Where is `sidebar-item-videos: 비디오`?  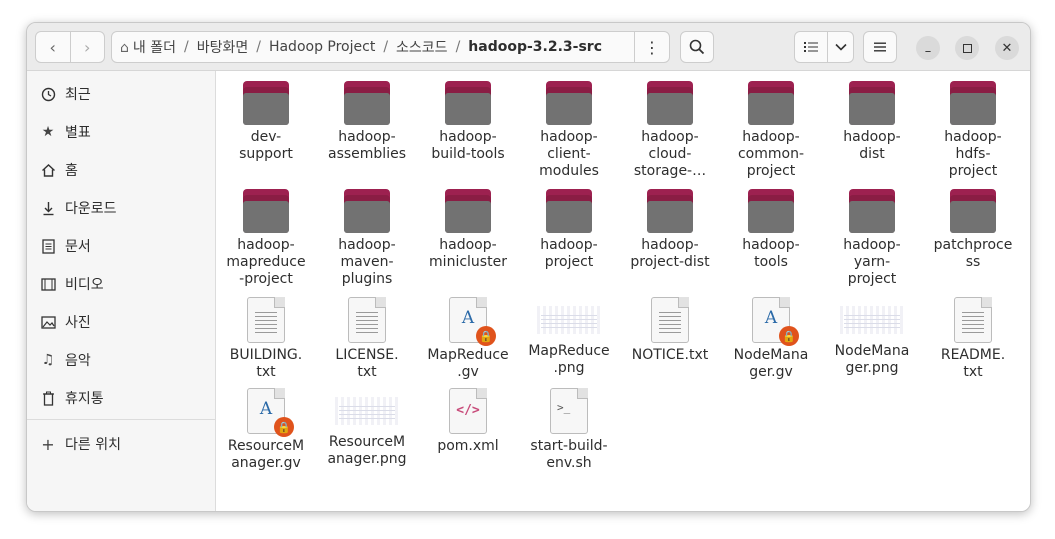 sidebar-item-videos: 비디오 is located at coordinates (71, 284).